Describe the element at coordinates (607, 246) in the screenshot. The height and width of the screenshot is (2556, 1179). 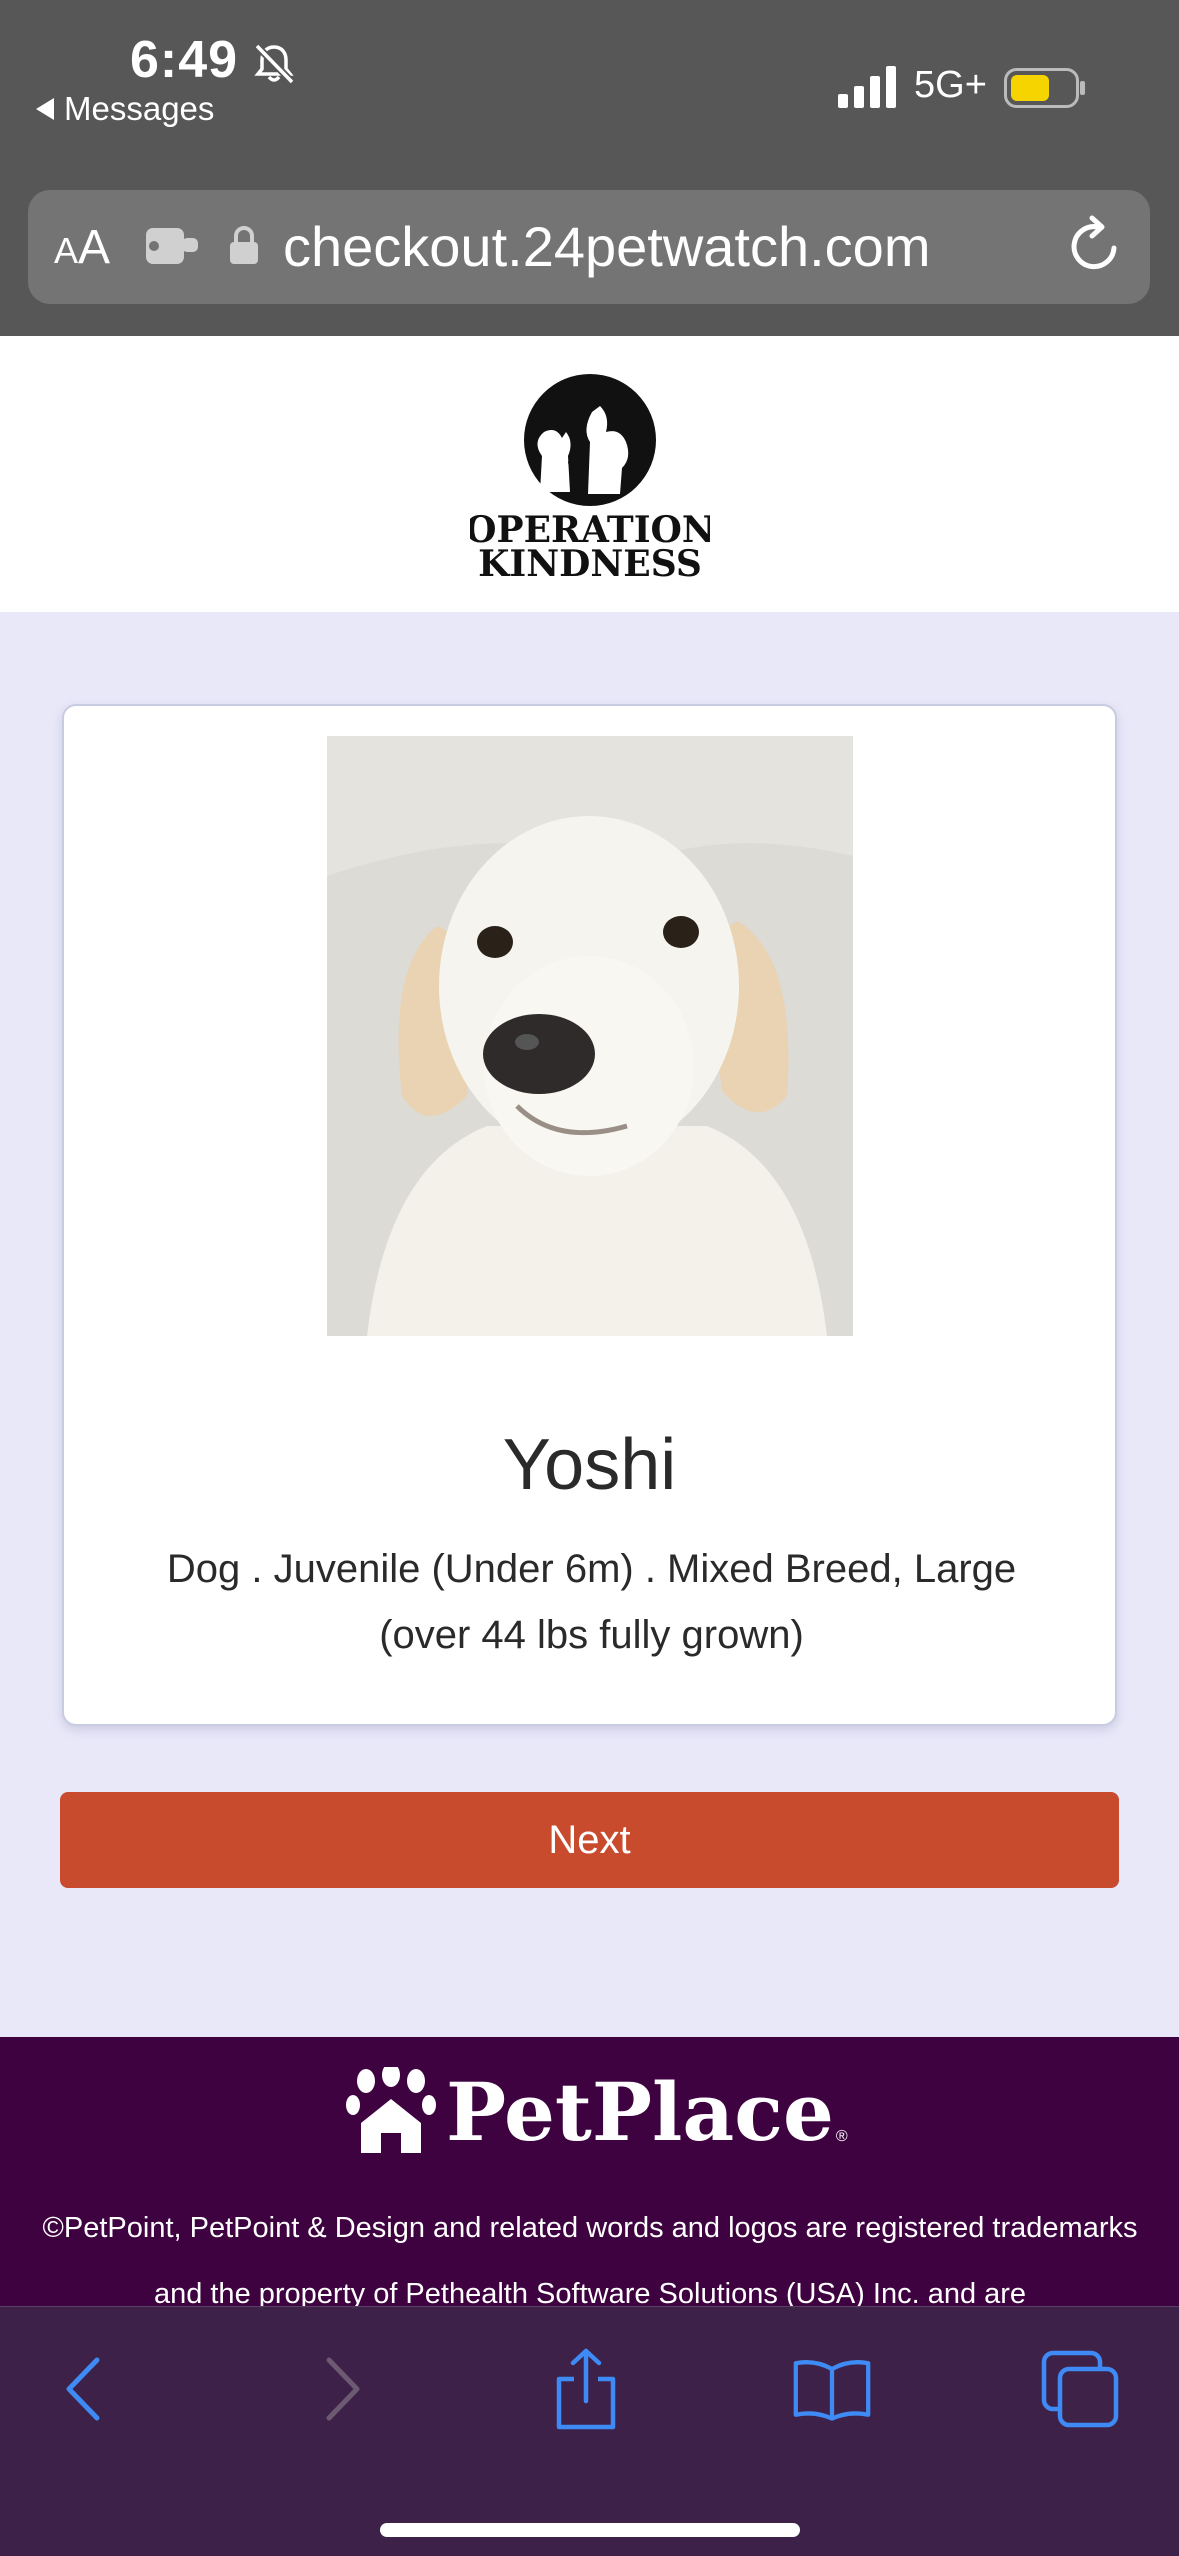
I see `url-text: checkout.24petwatch.com` at that location.